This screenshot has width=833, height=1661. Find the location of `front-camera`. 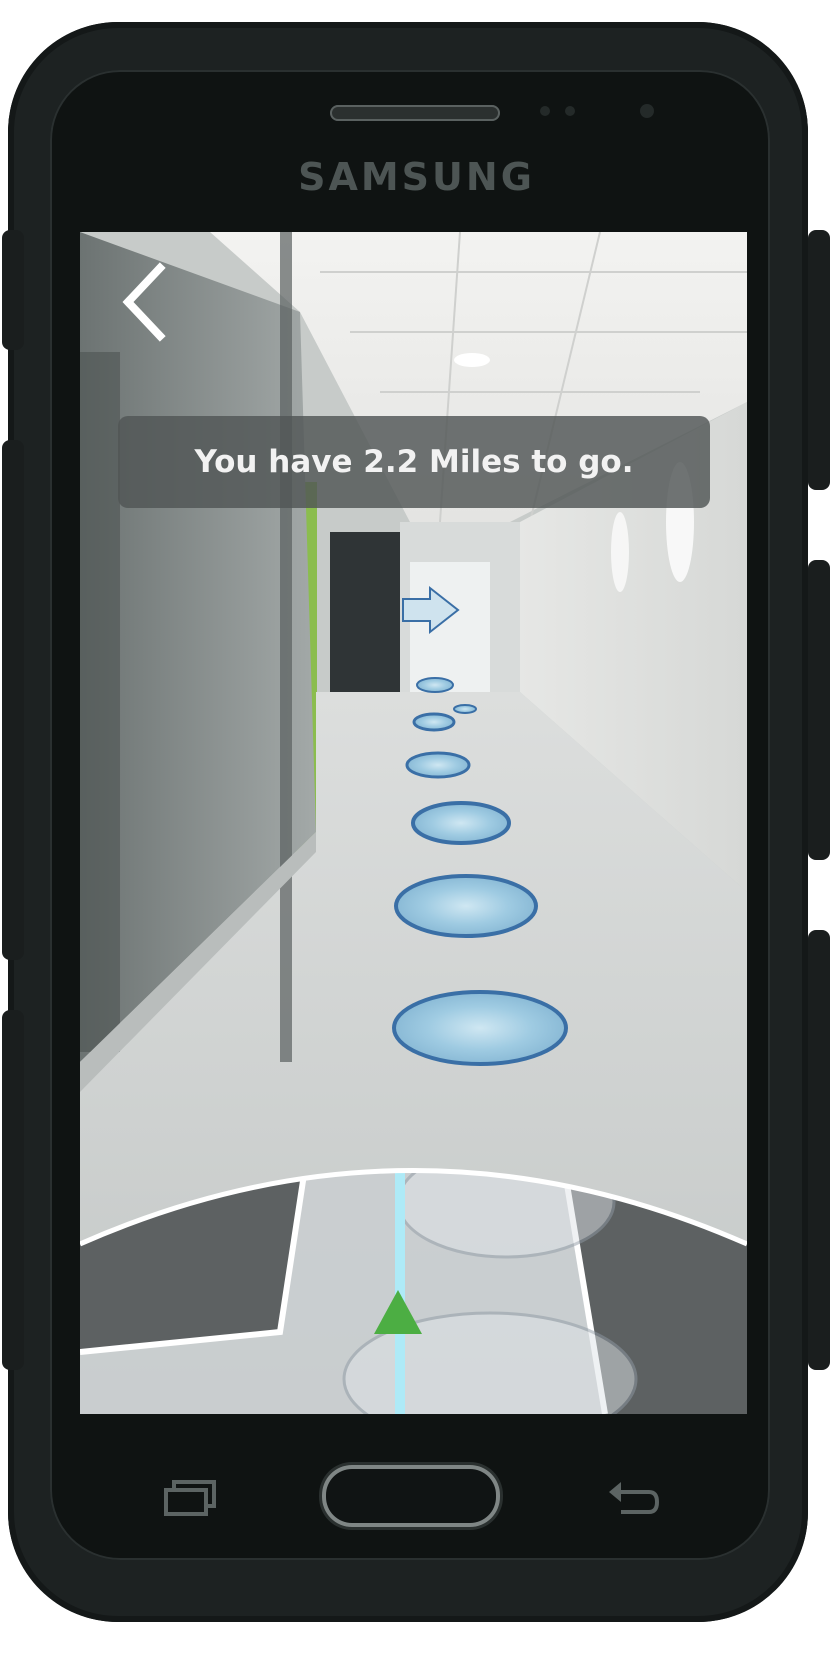

front-camera is located at coordinates (647, 111).